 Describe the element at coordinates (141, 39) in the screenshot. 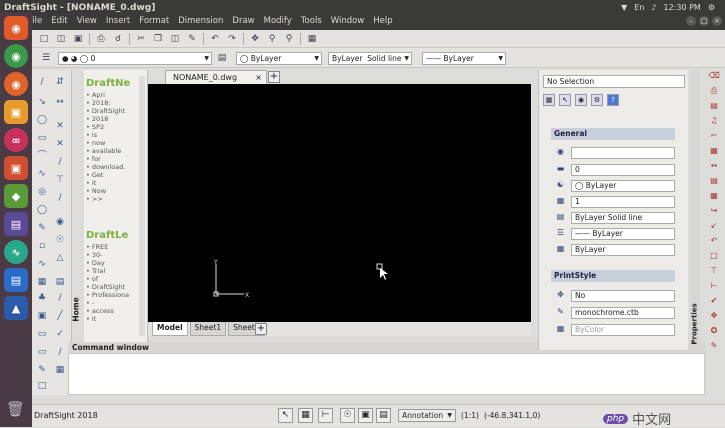

I see `cut-icon: ✂` at that location.